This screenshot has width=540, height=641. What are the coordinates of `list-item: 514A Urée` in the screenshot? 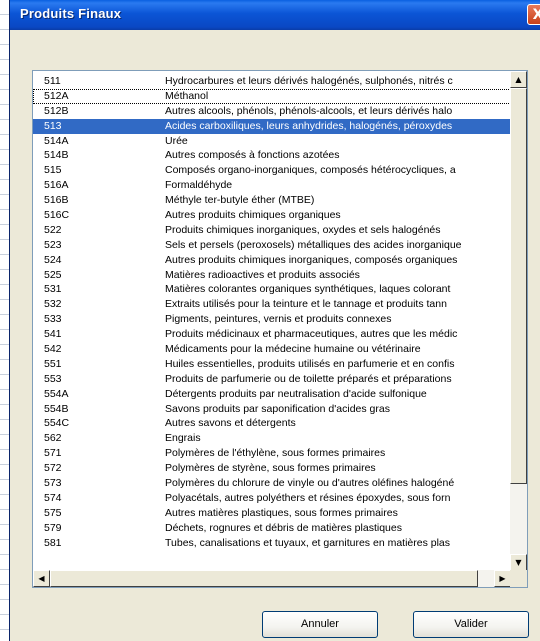 It's located at (272, 141).